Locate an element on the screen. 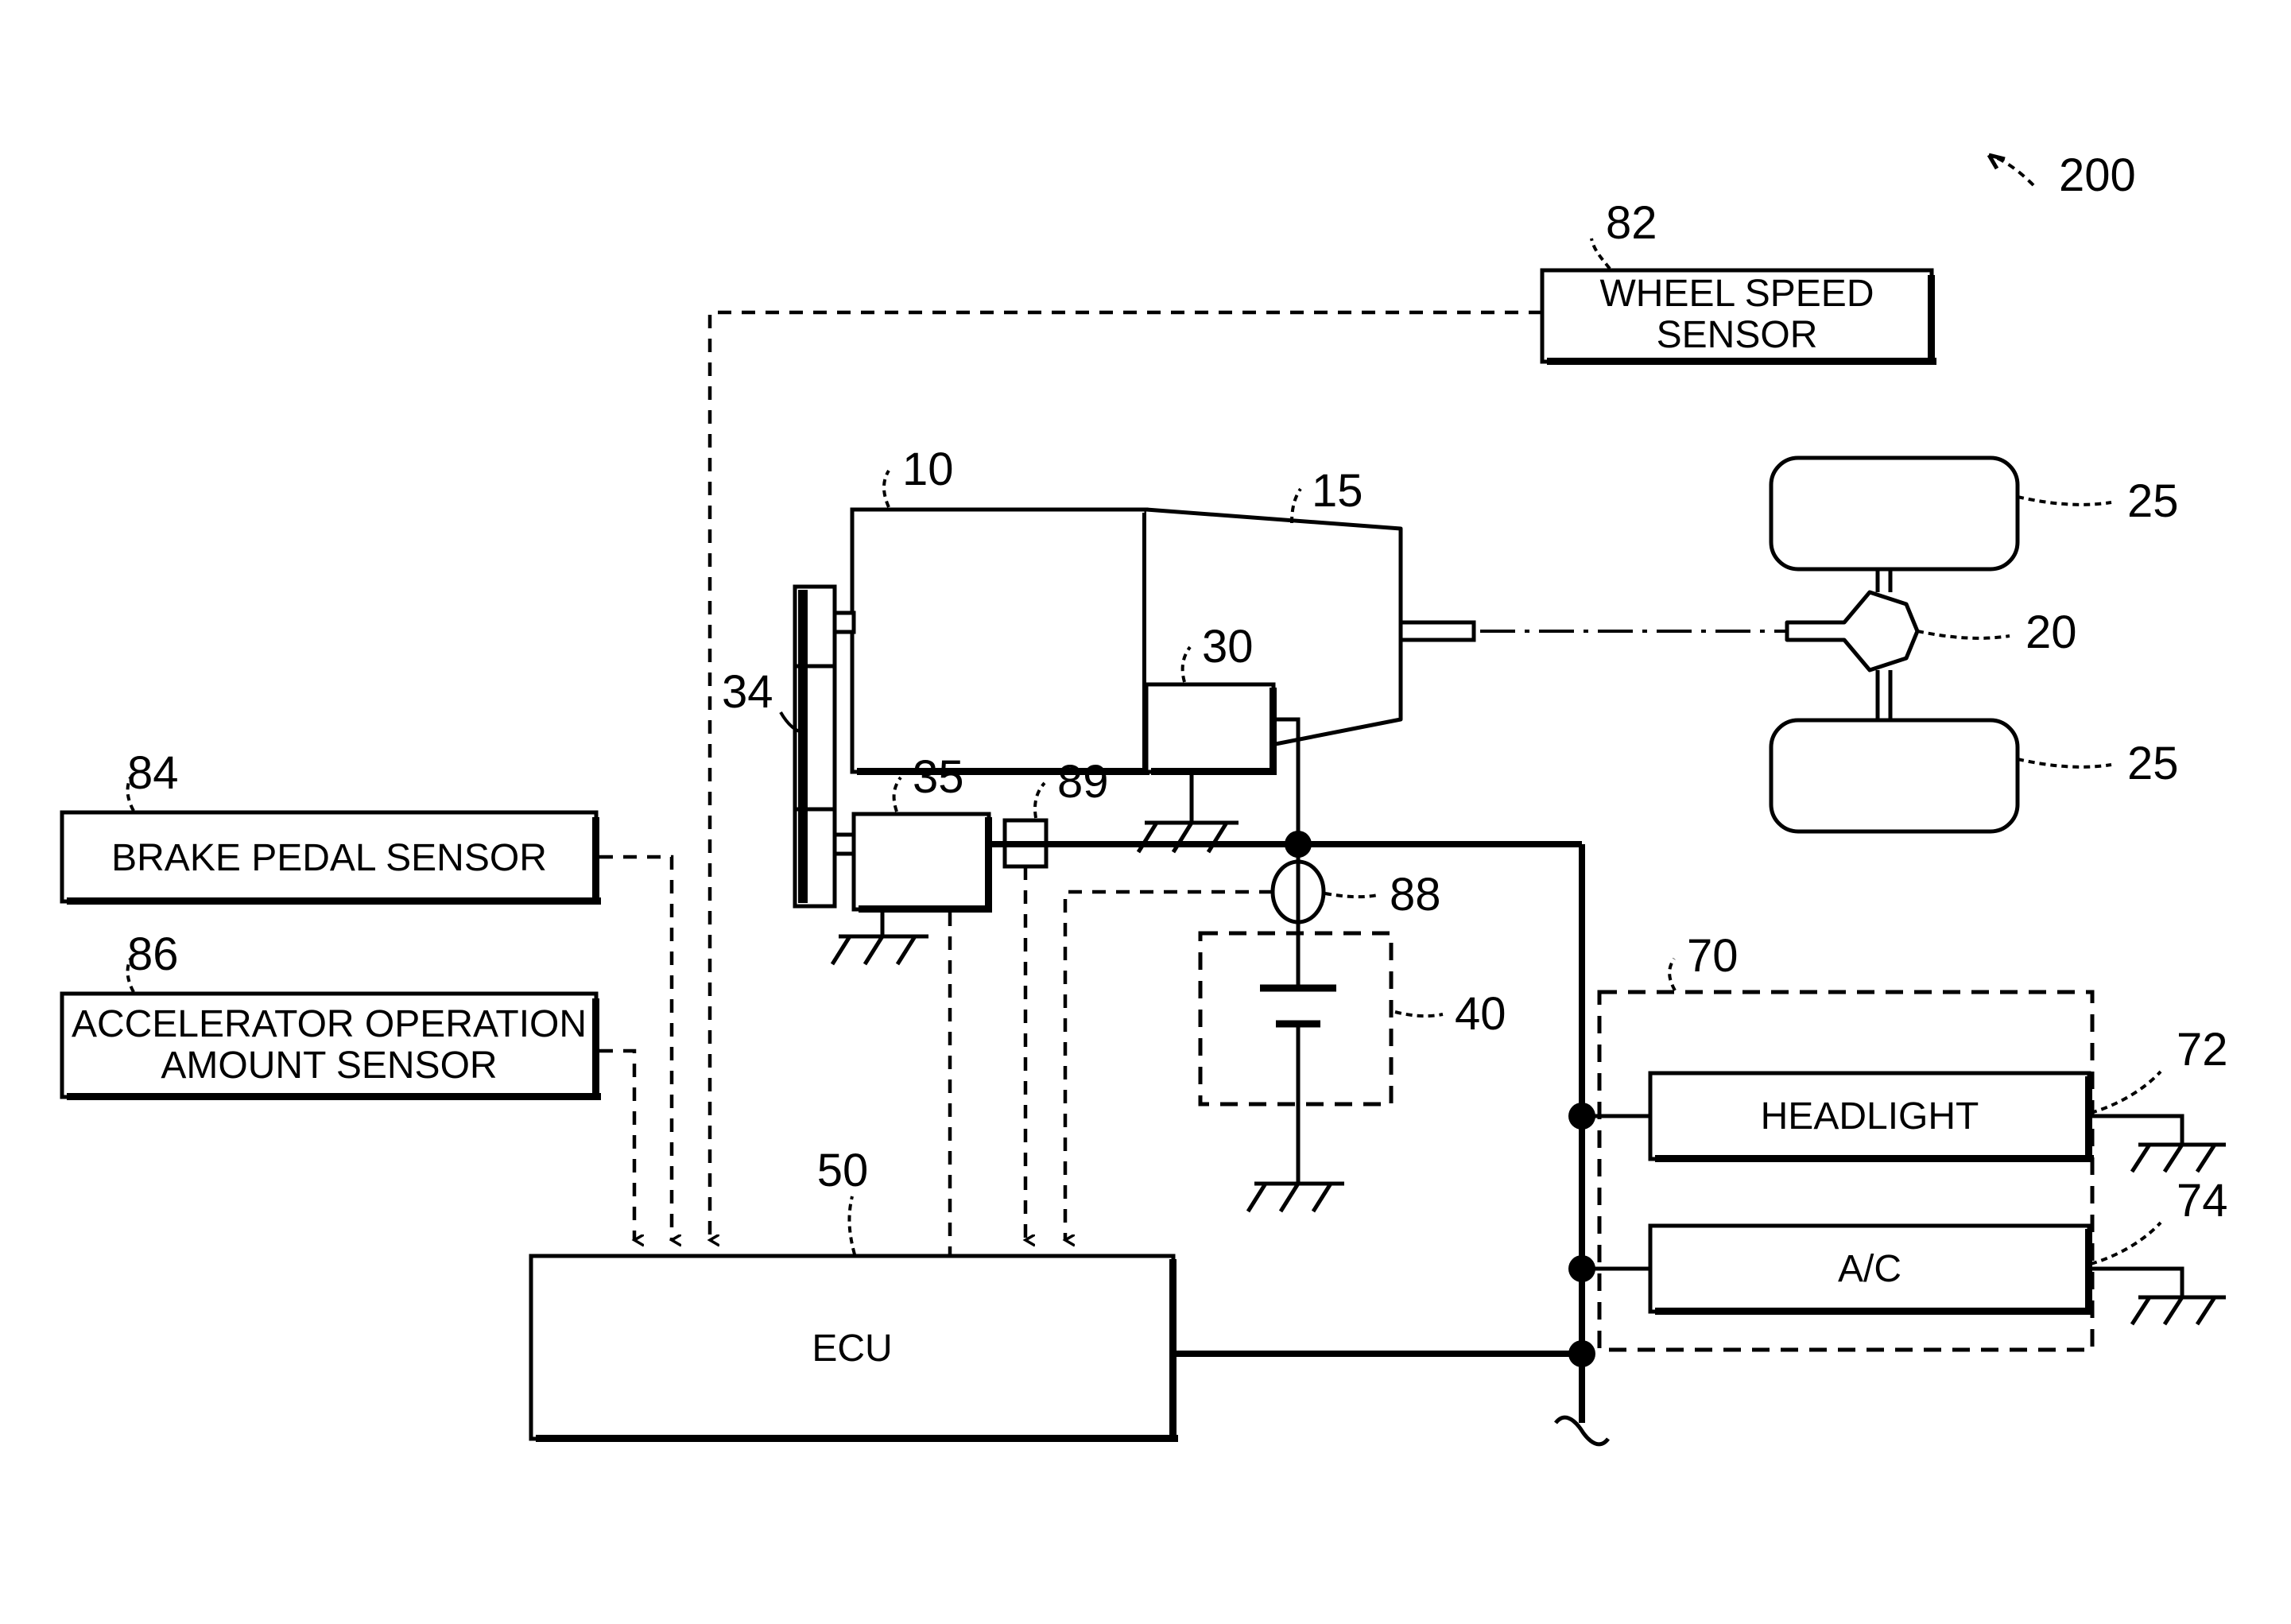 Image resolution: width=2291 pixels, height=1624 pixels. ecu-label: ECU is located at coordinates (852, 1348).